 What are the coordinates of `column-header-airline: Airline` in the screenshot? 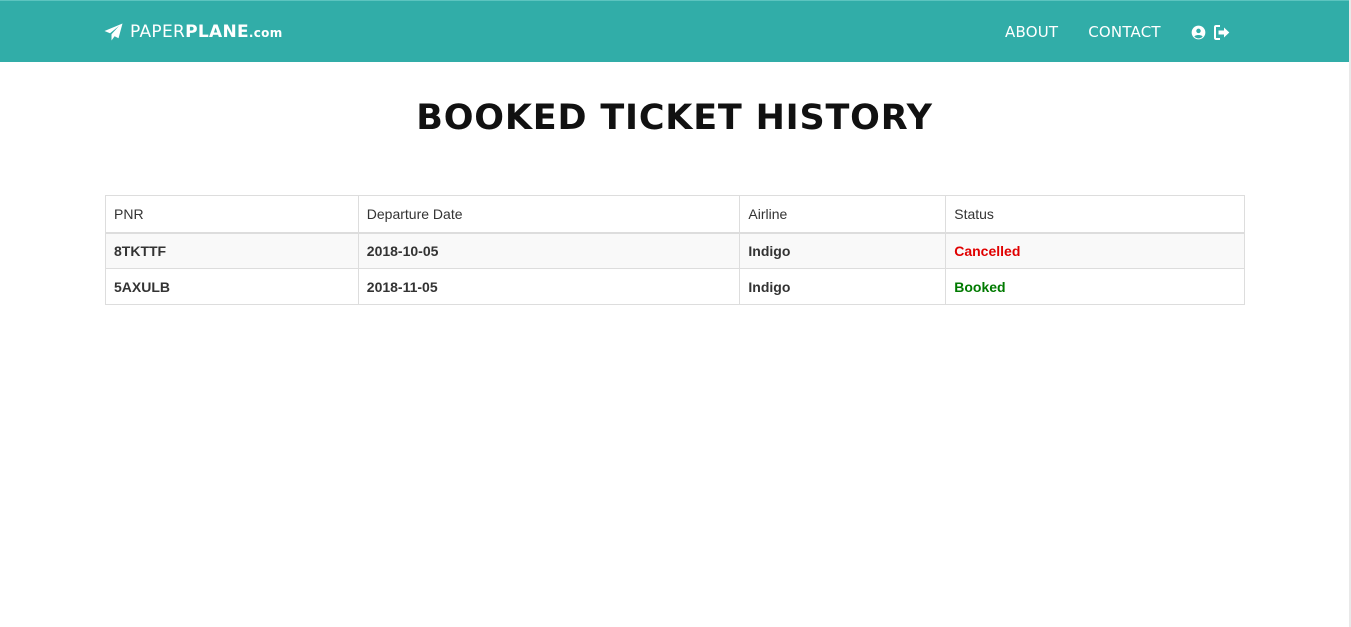 It's located at (843, 214).